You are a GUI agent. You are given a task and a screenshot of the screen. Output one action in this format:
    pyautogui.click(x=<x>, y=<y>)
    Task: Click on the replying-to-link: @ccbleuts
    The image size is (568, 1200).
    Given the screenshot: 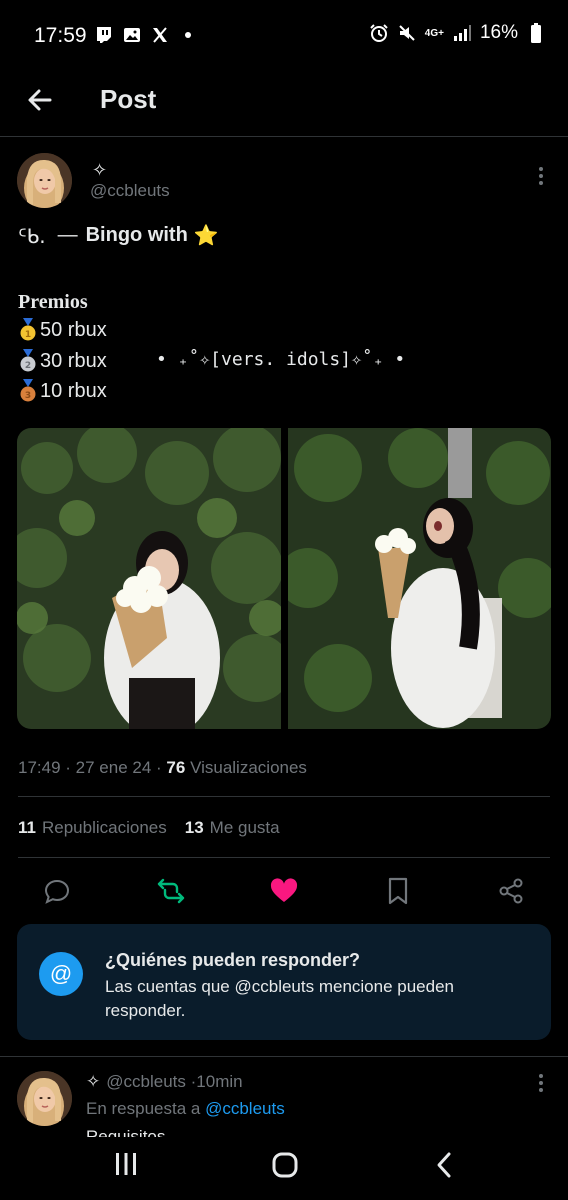 What is the action you would take?
    pyautogui.click(x=245, y=1108)
    